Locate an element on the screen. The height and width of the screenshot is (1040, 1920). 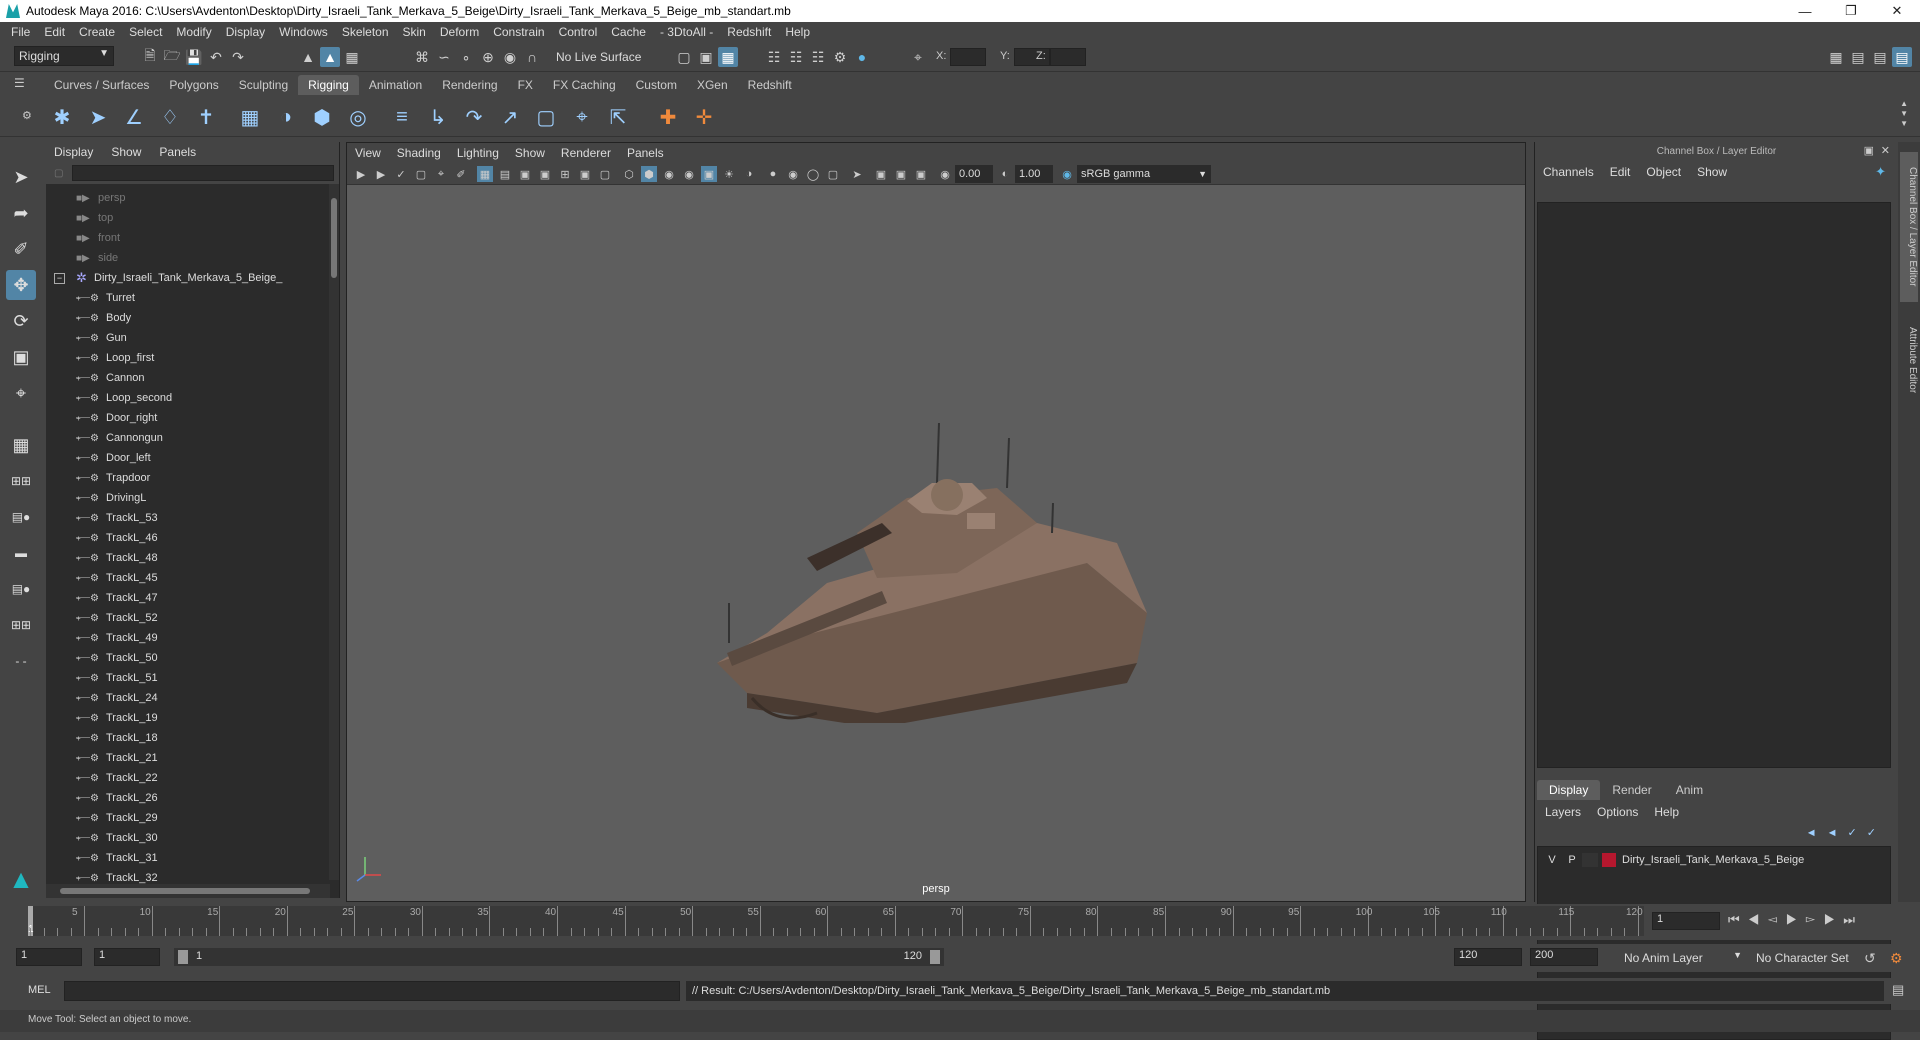
outliner-camera-top: ■▶ top is located at coordinates (188, 218).